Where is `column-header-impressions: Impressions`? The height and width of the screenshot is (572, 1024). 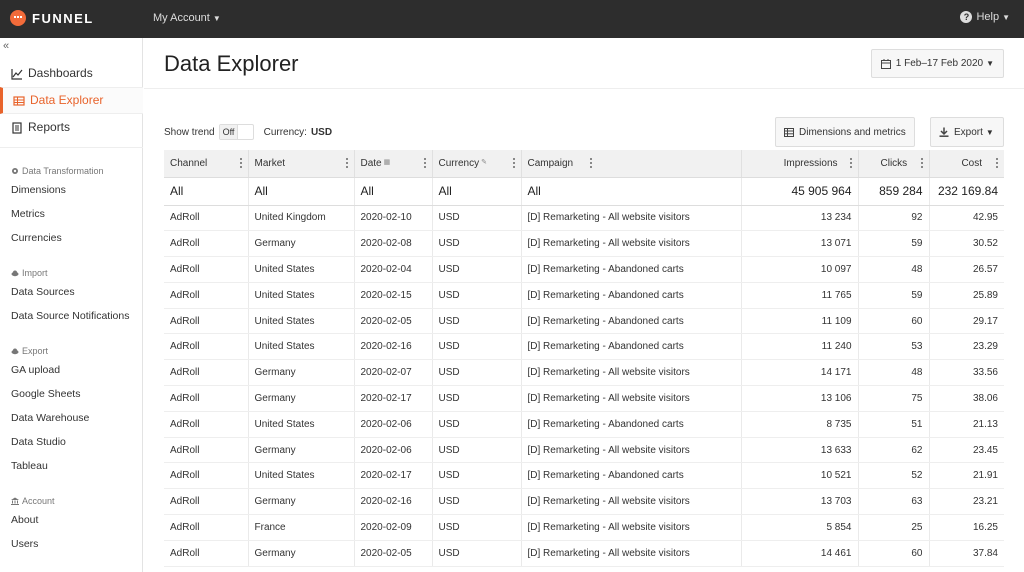 column-header-impressions: Impressions is located at coordinates (800, 164).